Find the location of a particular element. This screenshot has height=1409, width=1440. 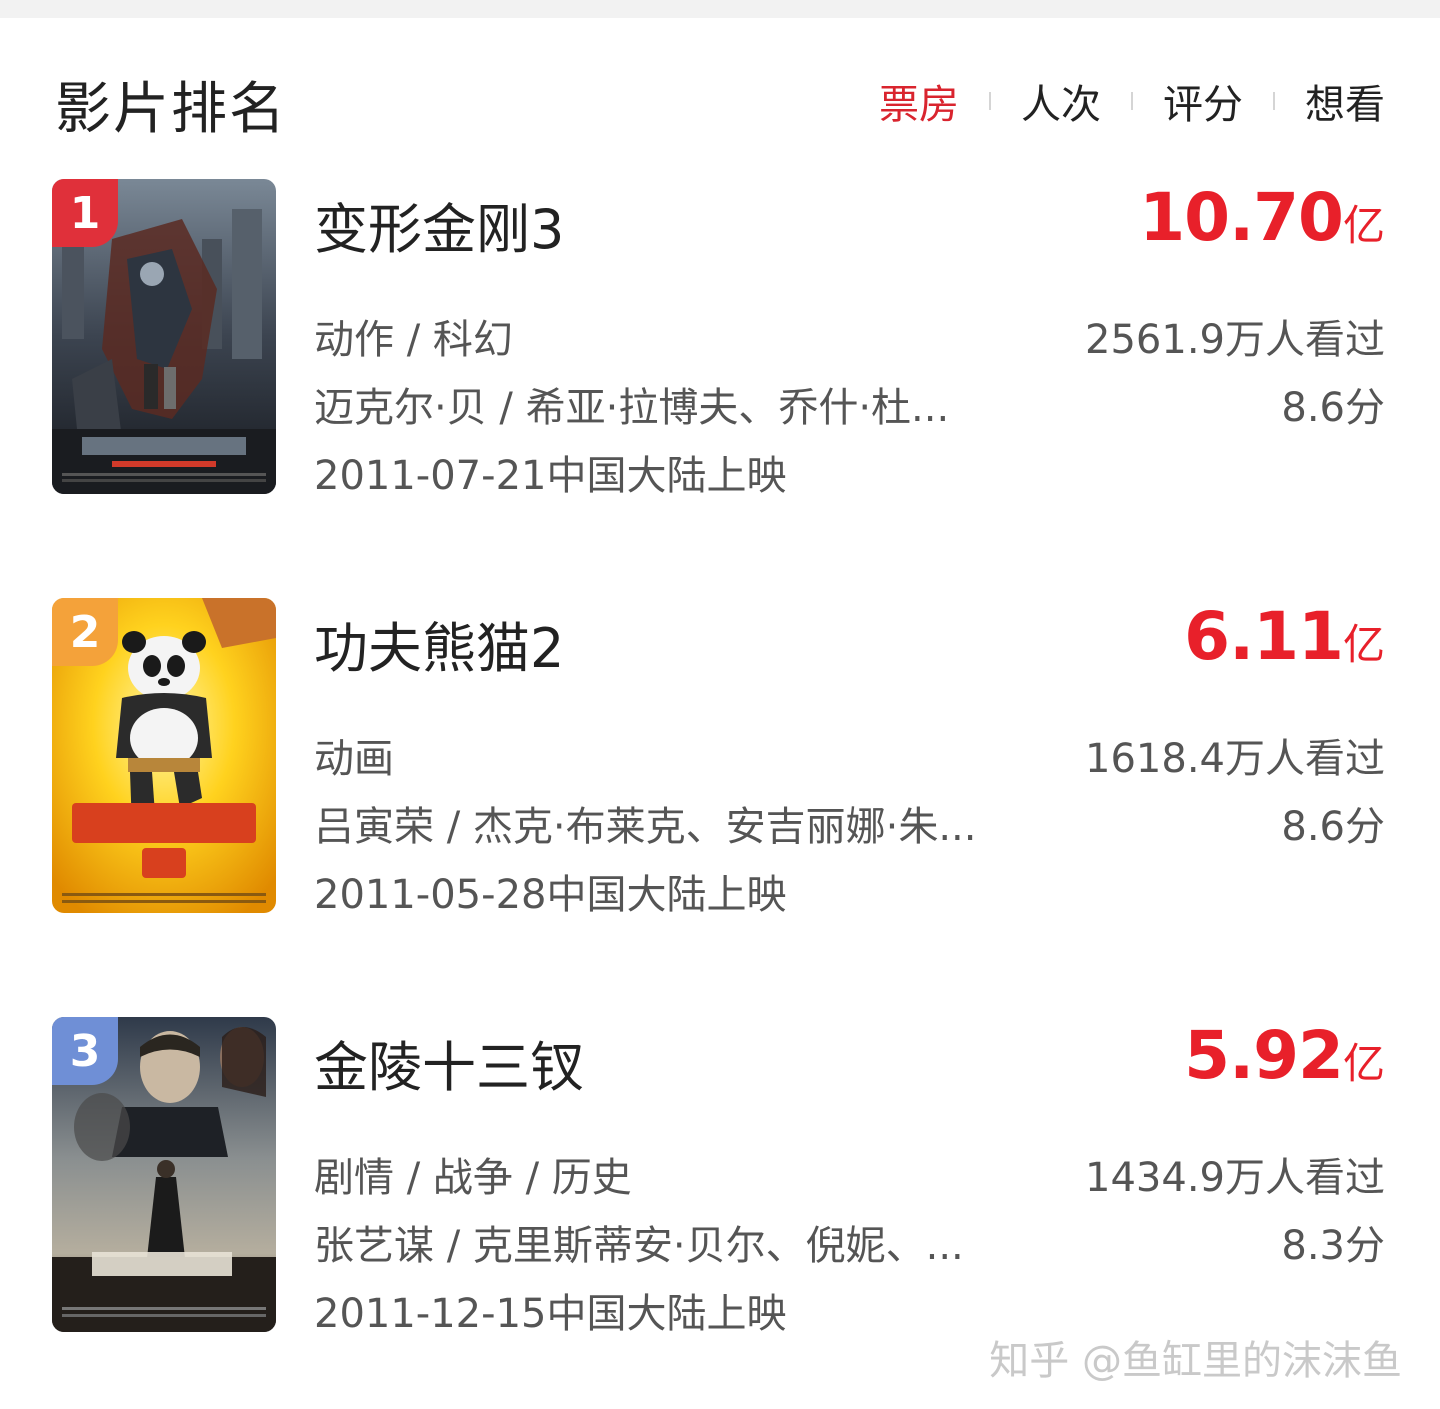

tab-rating: 评分 is located at coordinates (1203, 101).